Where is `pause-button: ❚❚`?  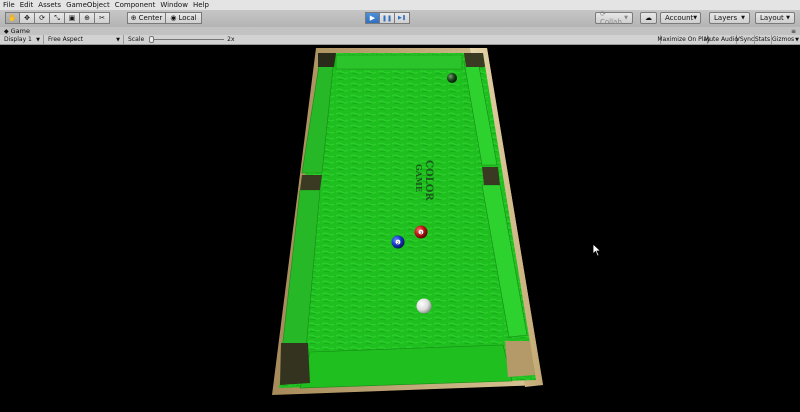
pause-button: ❚❚ is located at coordinates (387, 18).